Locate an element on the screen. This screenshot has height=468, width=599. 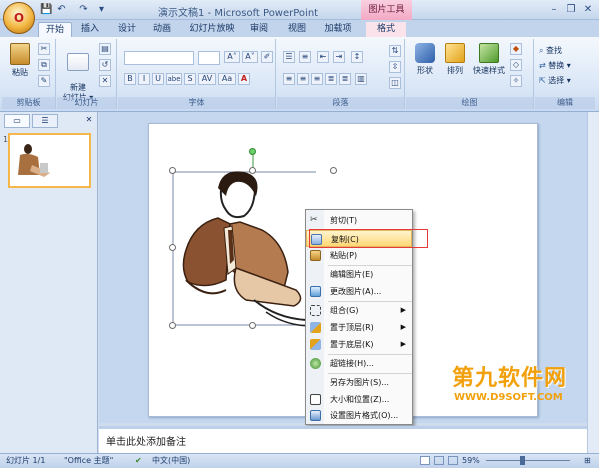
underline-button: U is located at coordinates (158, 79).